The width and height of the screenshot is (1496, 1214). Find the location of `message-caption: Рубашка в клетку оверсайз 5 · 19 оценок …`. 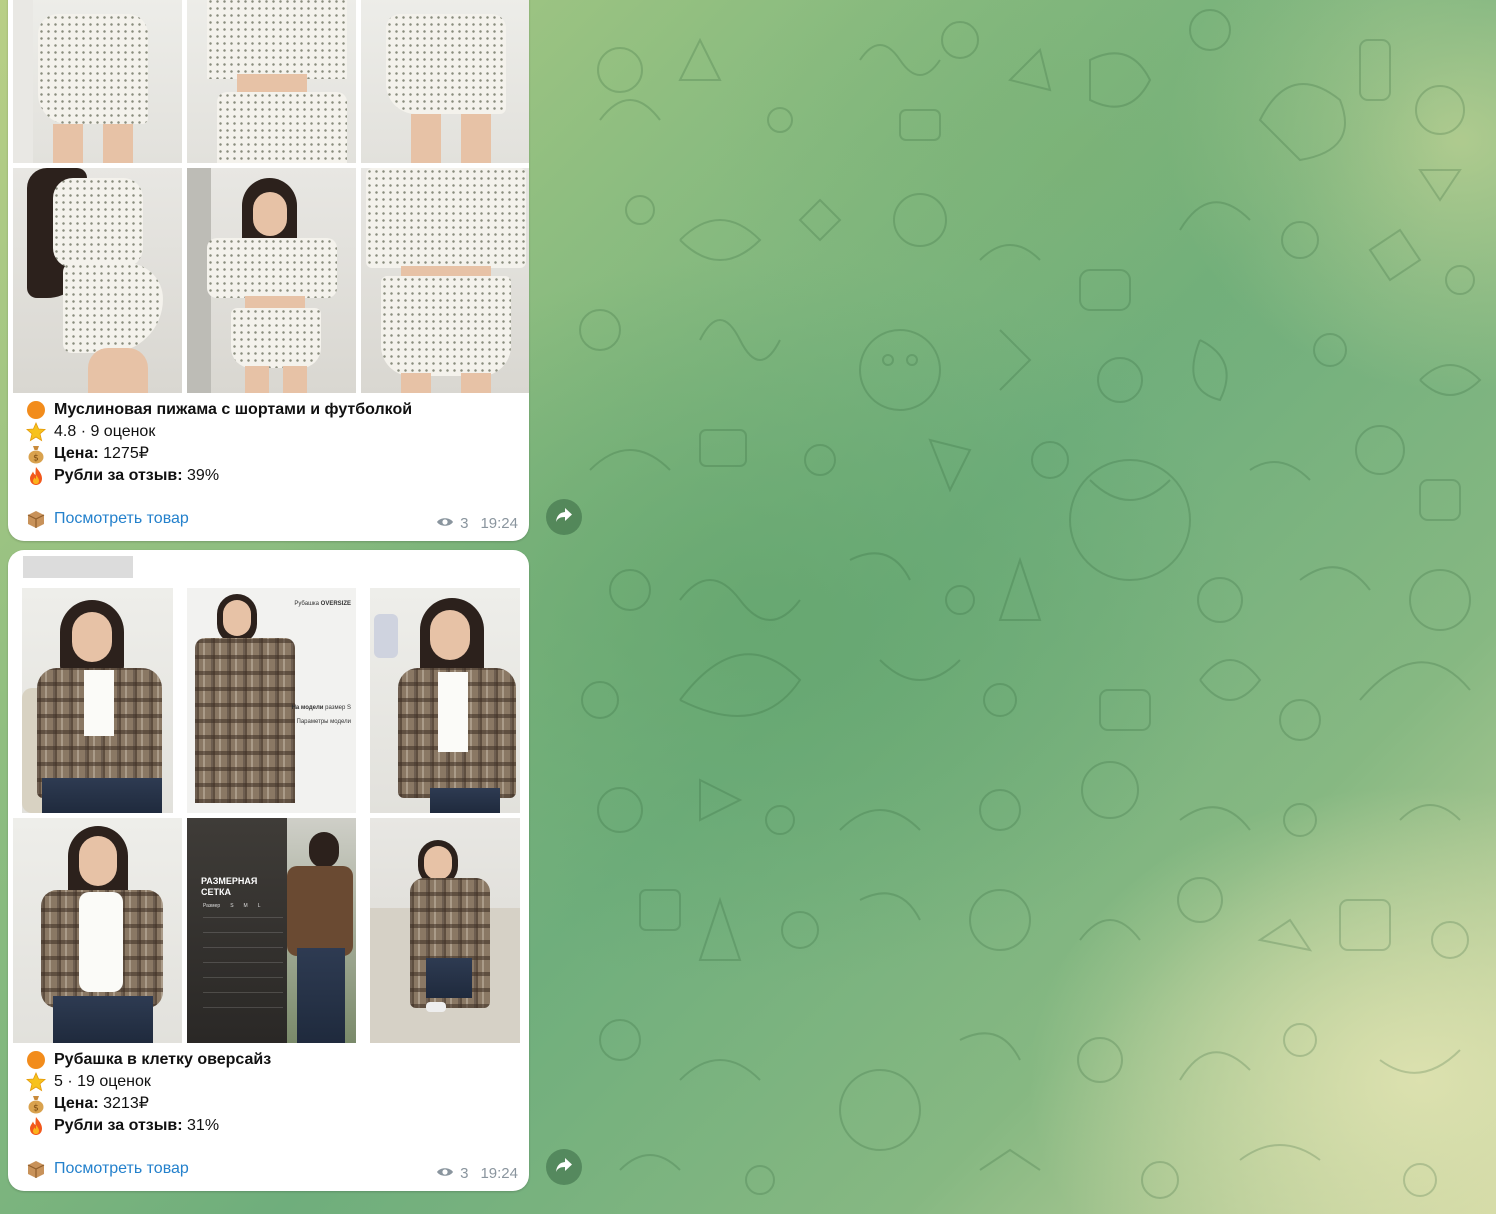

message-caption: Рубашка в клетку оверсайз 5 · 19 оценок … is located at coordinates (272, 1093).